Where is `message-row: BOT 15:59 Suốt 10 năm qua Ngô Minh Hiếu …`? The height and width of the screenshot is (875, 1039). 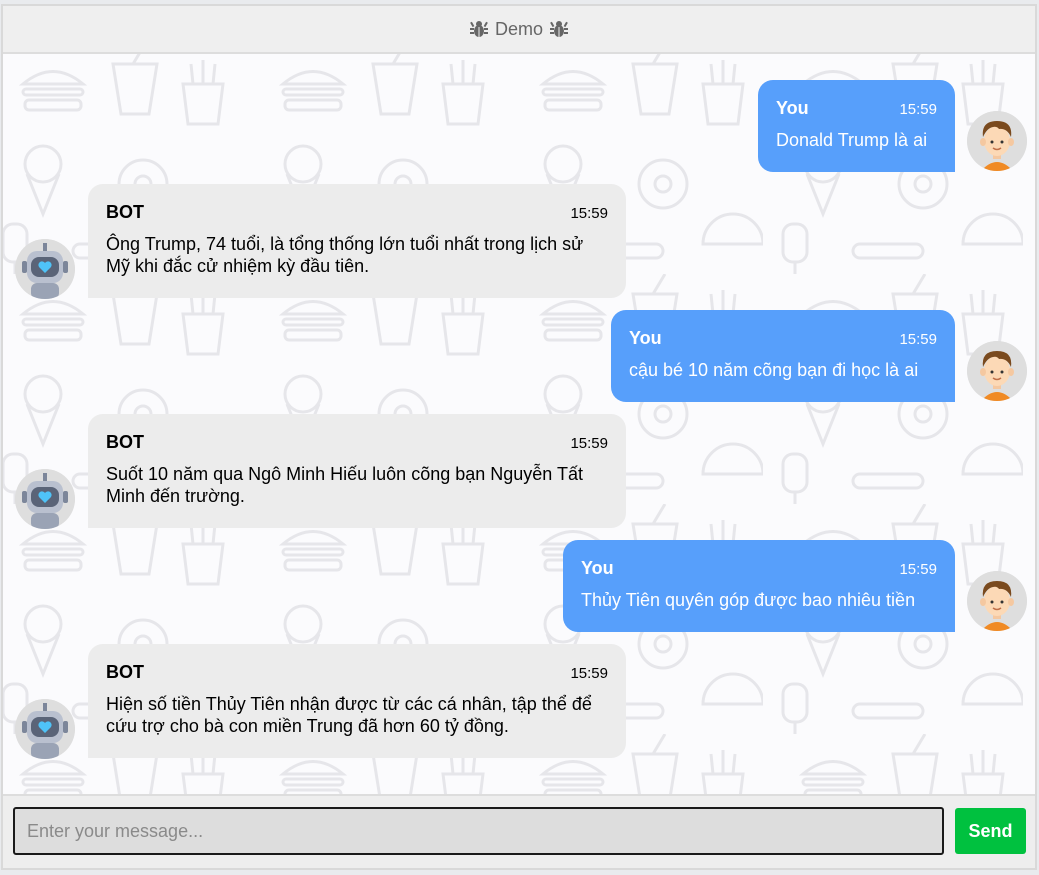 message-row: BOT 15:59 Suốt 10 năm qua Ngô Minh Hiếu … is located at coordinates (519, 471).